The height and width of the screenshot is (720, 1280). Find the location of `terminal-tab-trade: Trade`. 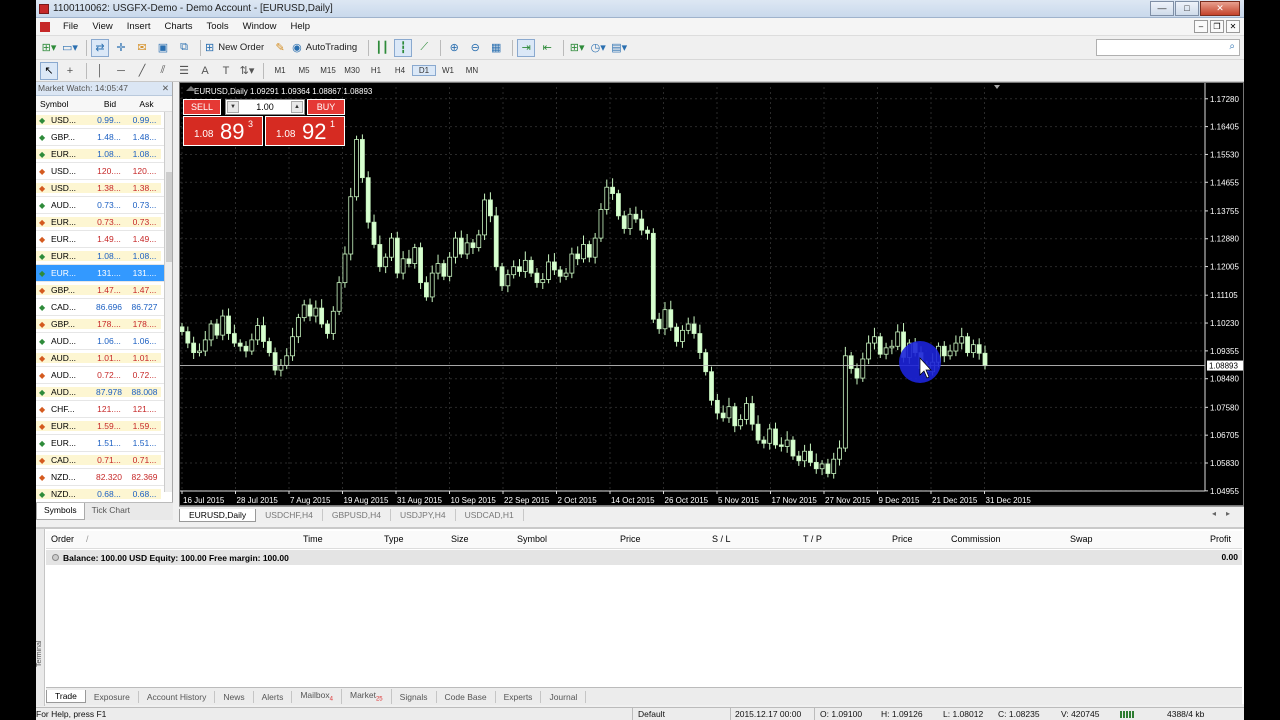

terminal-tab-trade: Trade is located at coordinates (66, 696).